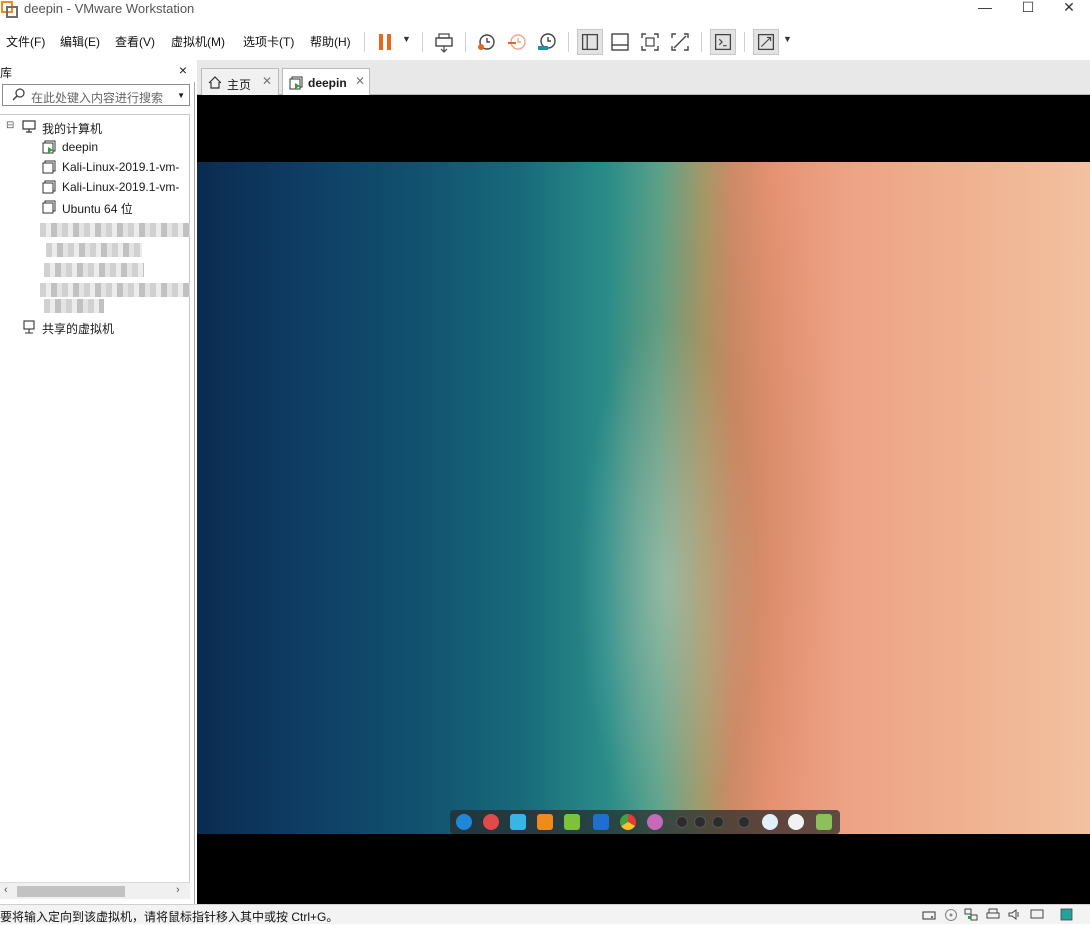 This screenshot has width=1090, height=925. What do you see at coordinates (330, 41) in the screenshot?
I see `menu-help: 帮助(H)` at bounding box center [330, 41].